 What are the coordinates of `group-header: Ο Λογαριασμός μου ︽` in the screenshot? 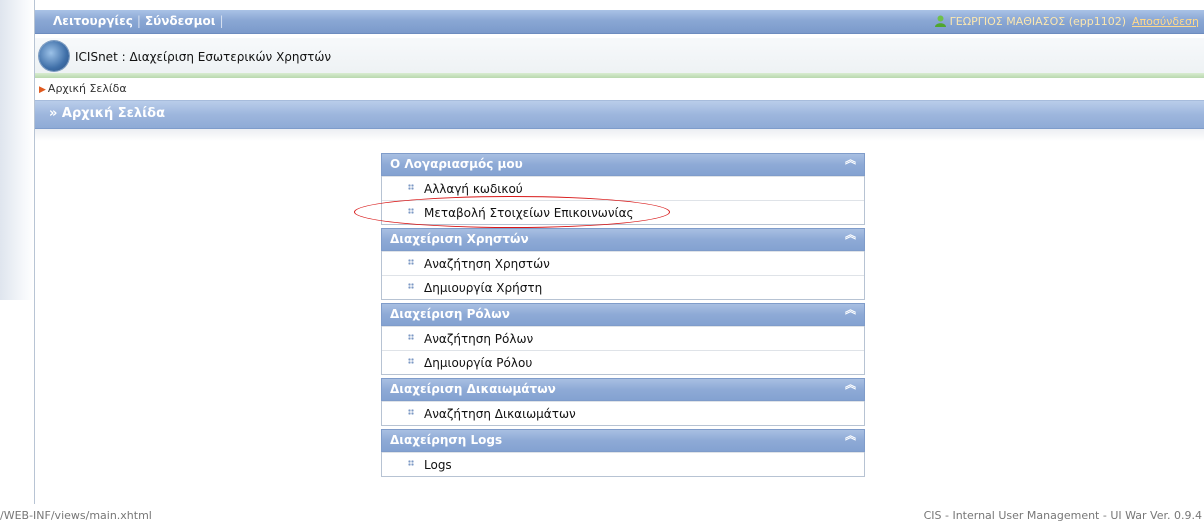 It's located at (623, 164).